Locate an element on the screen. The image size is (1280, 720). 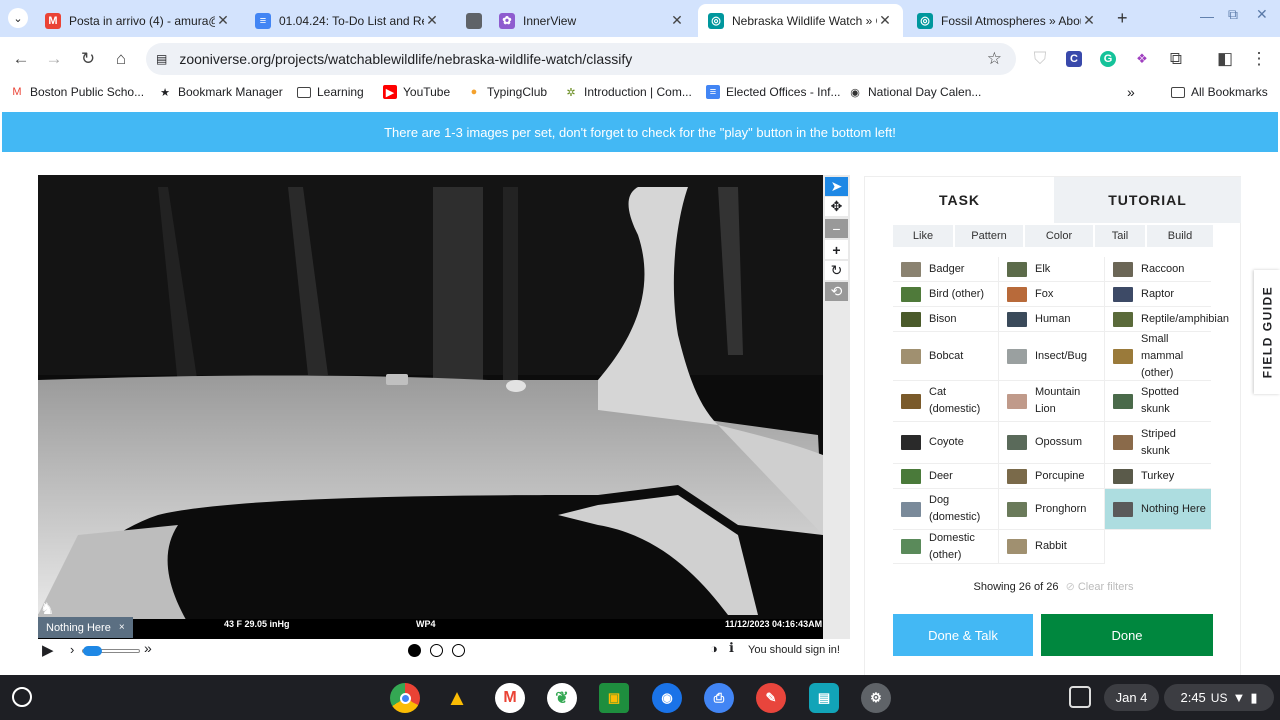
filter-color: Color is located at coordinates (1059, 236).